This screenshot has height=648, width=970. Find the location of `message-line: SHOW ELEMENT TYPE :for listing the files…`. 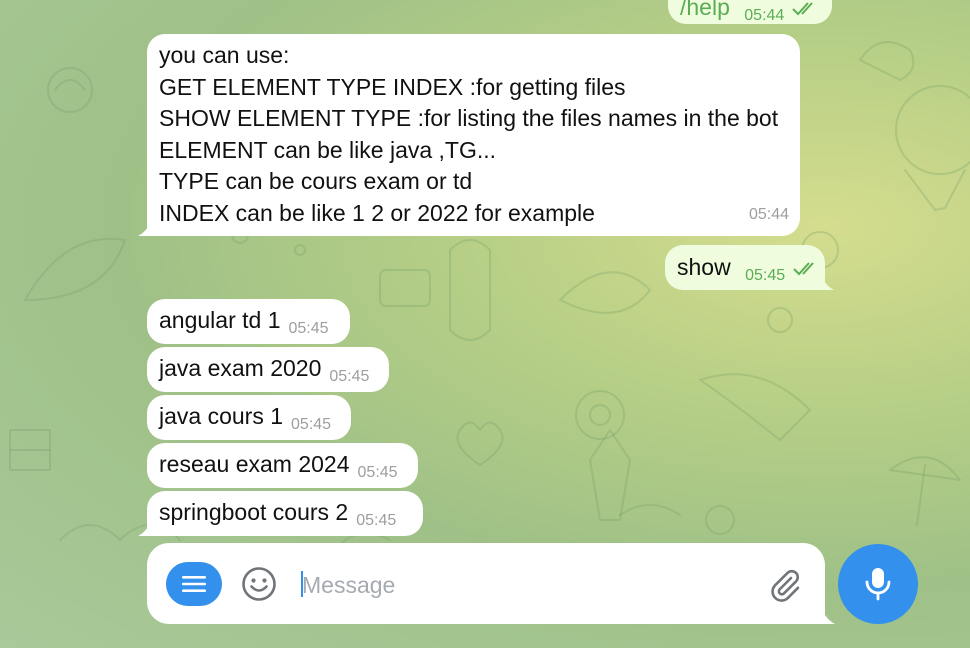

message-line: SHOW ELEMENT TYPE :for listing the files… is located at coordinates (469, 118).